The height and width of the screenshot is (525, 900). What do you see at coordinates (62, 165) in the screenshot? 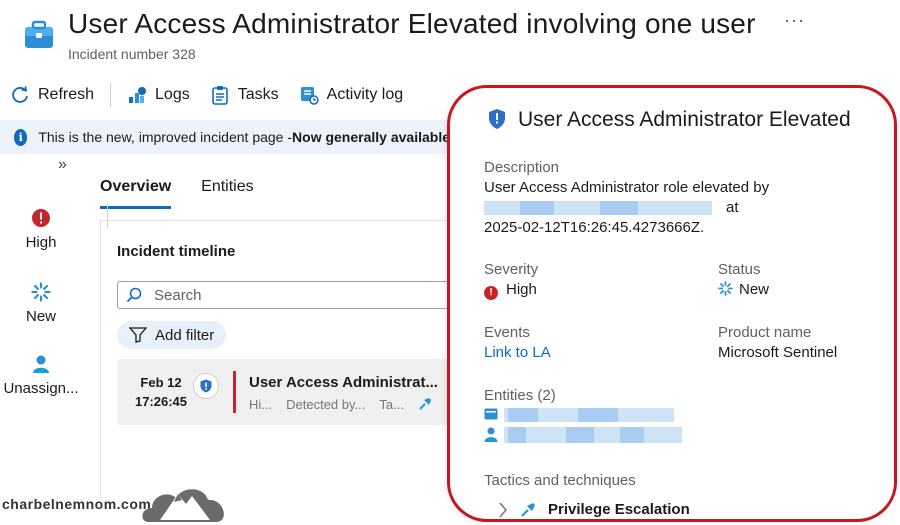
I see `expand-chevron-icon: »` at bounding box center [62, 165].